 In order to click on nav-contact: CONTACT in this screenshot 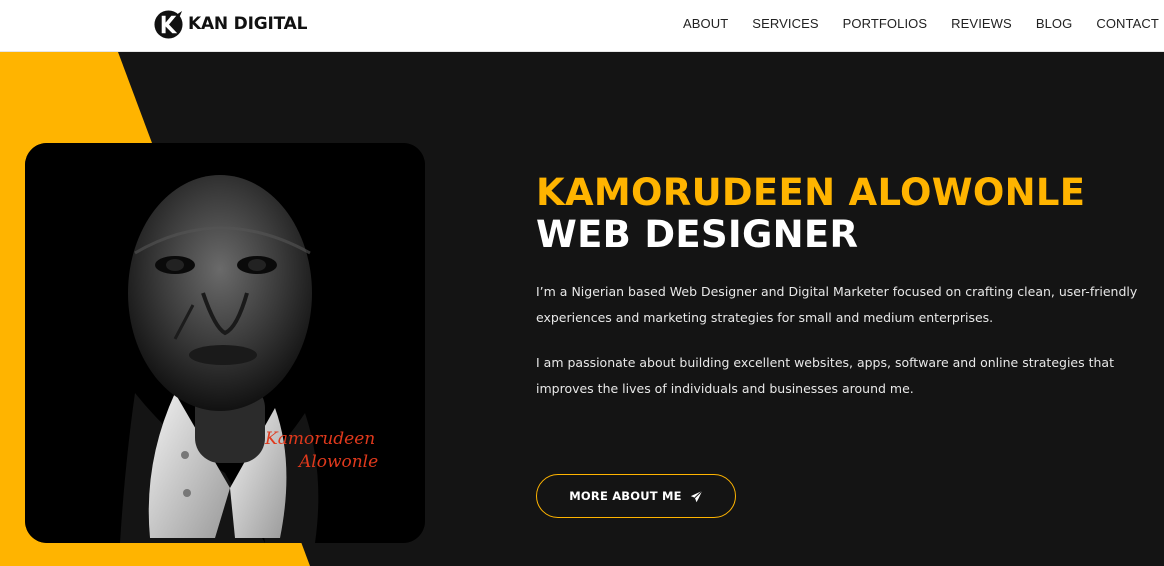, I will do `click(1127, 23)`.